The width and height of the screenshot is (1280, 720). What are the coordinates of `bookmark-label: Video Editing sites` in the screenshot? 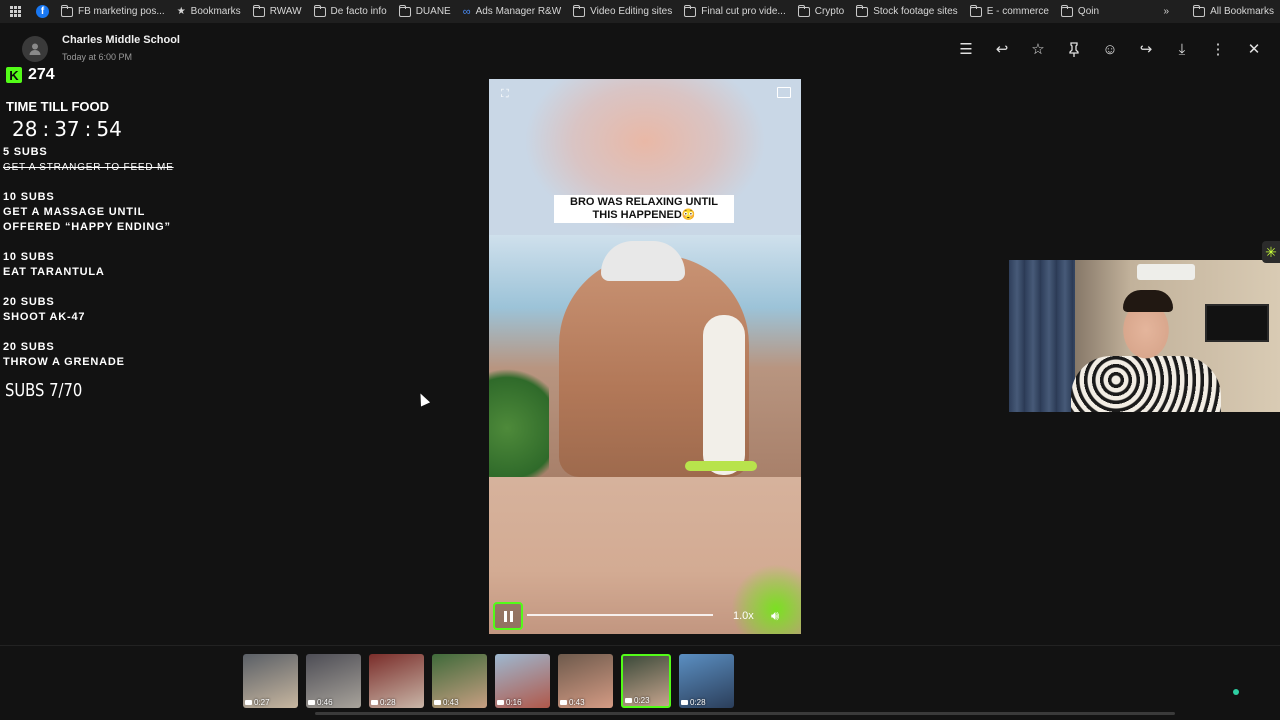 It's located at (631, 11).